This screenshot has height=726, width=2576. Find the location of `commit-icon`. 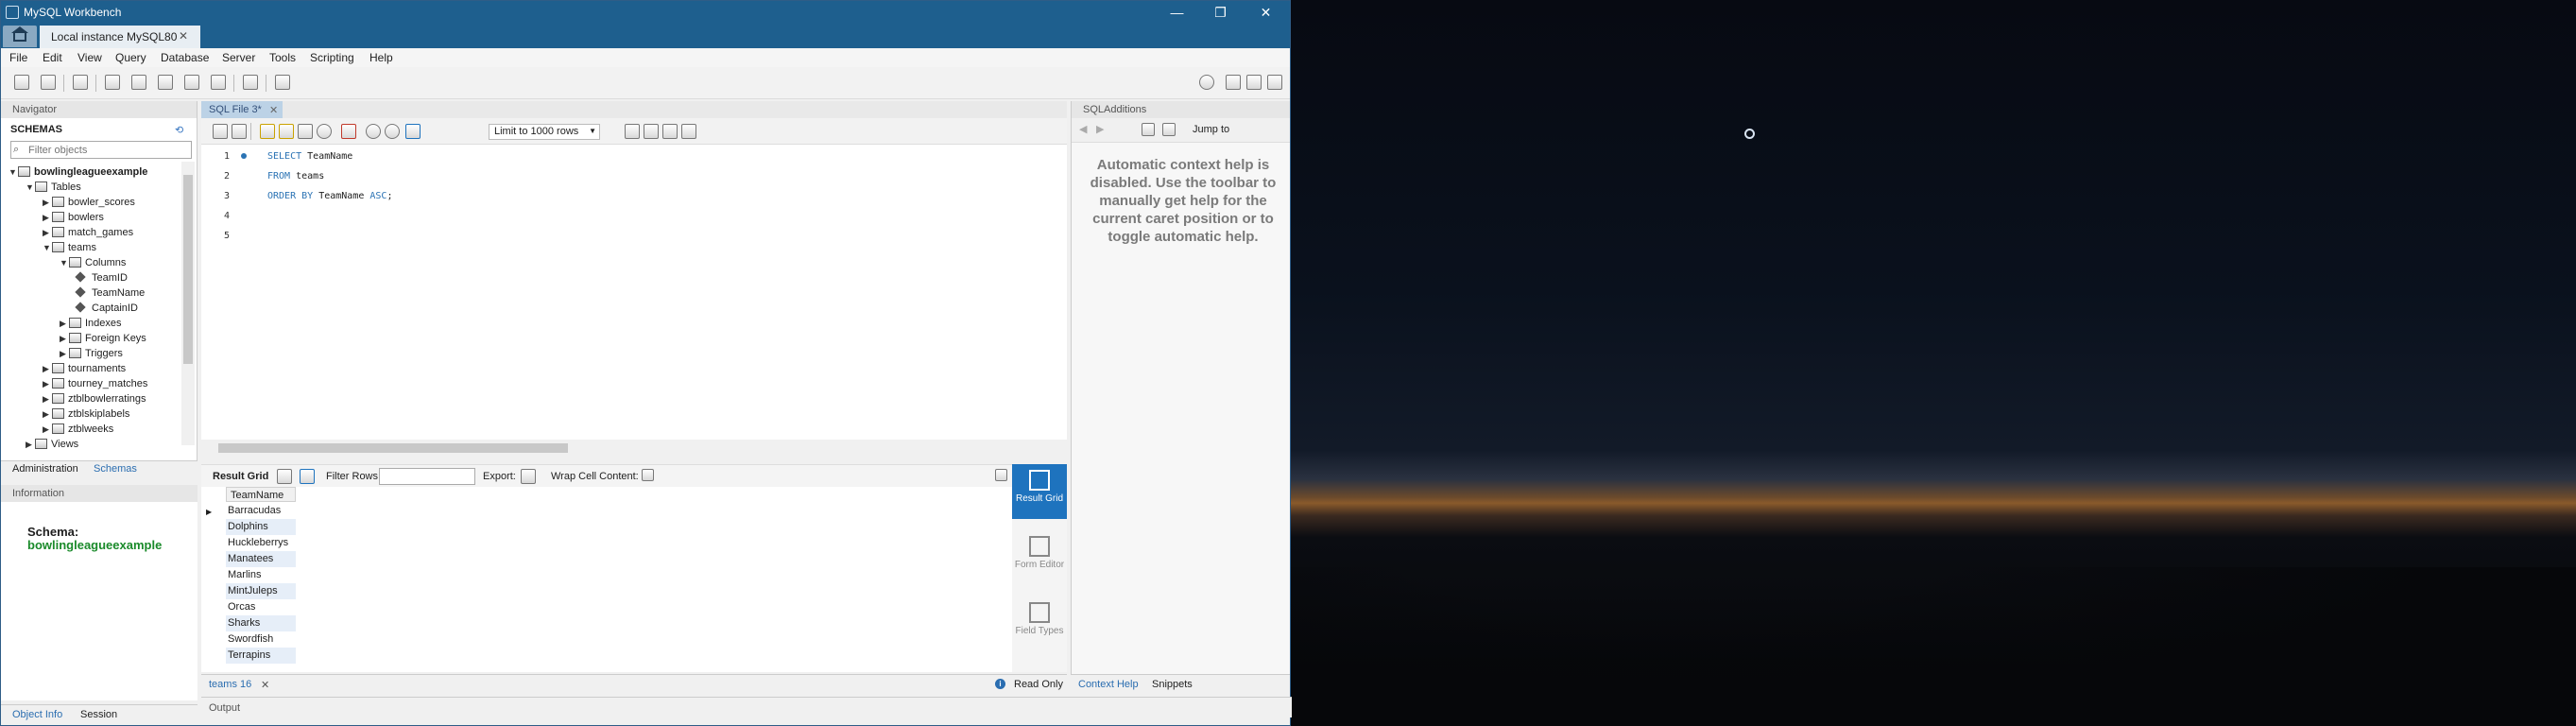

commit-icon is located at coordinates (373, 131).